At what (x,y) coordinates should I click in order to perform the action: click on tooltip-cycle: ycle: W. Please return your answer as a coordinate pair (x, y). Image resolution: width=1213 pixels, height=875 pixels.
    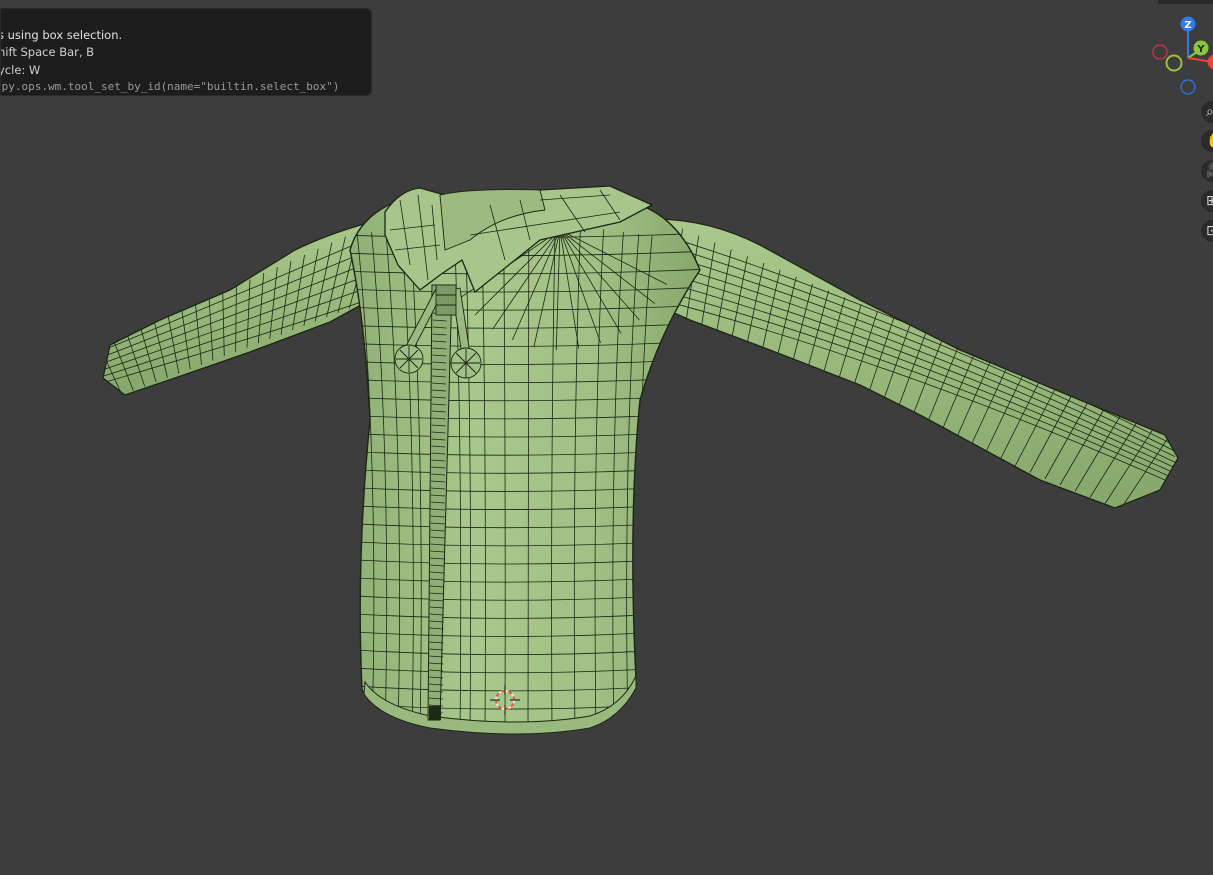
    Looking at the image, I should click on (20, 70).